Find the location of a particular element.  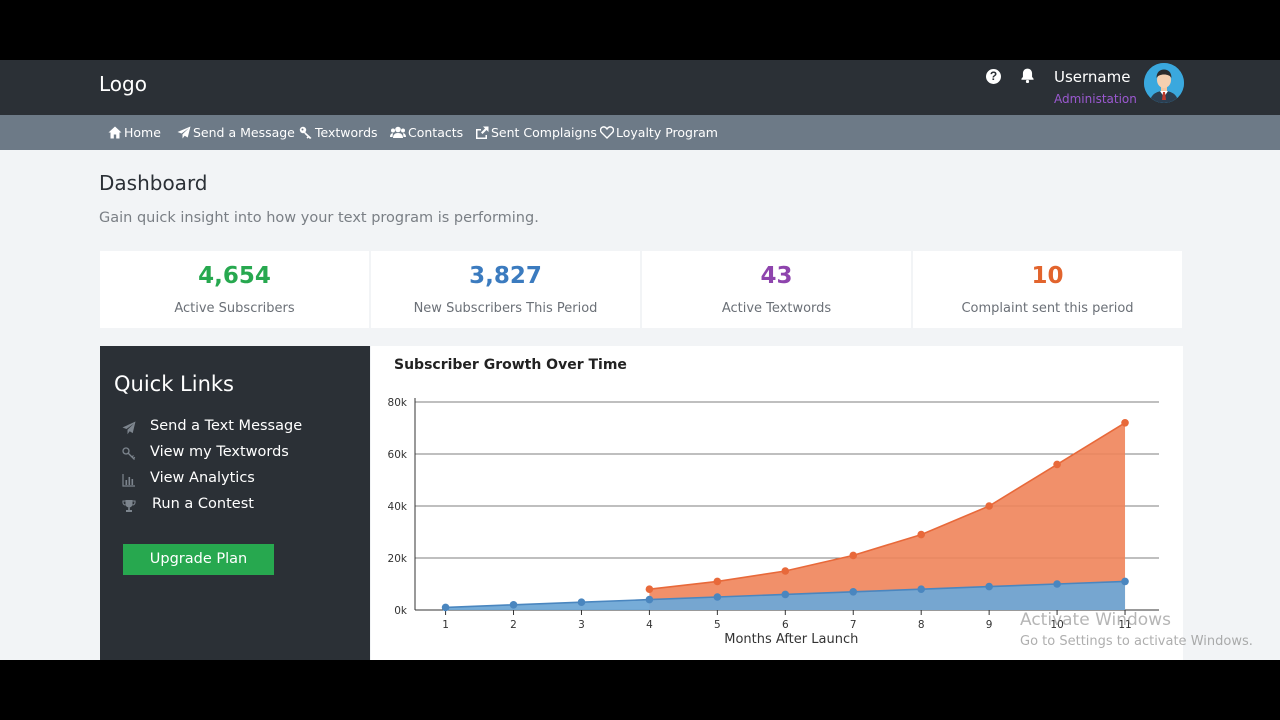

nav-loyalty-program: Loyalty Program is located at coordinates (659, 132).